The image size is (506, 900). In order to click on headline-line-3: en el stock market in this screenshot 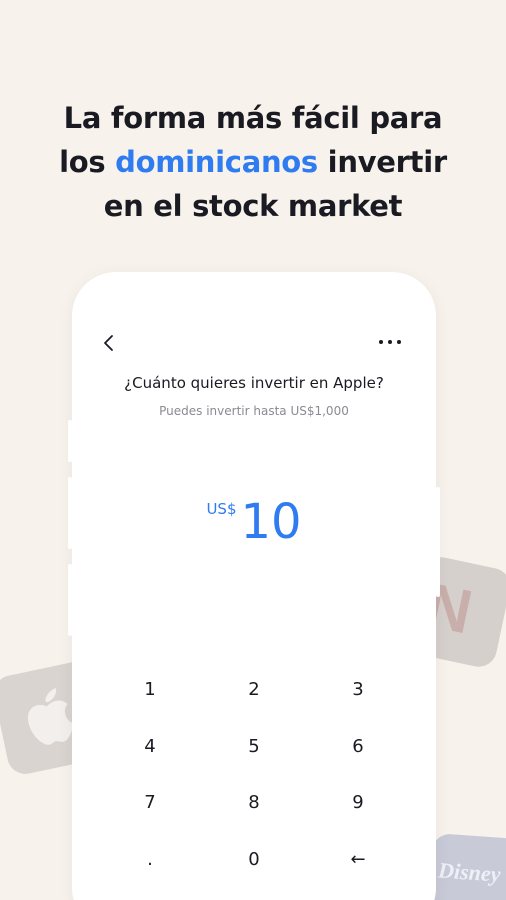, I will do `click(253, 206)`.